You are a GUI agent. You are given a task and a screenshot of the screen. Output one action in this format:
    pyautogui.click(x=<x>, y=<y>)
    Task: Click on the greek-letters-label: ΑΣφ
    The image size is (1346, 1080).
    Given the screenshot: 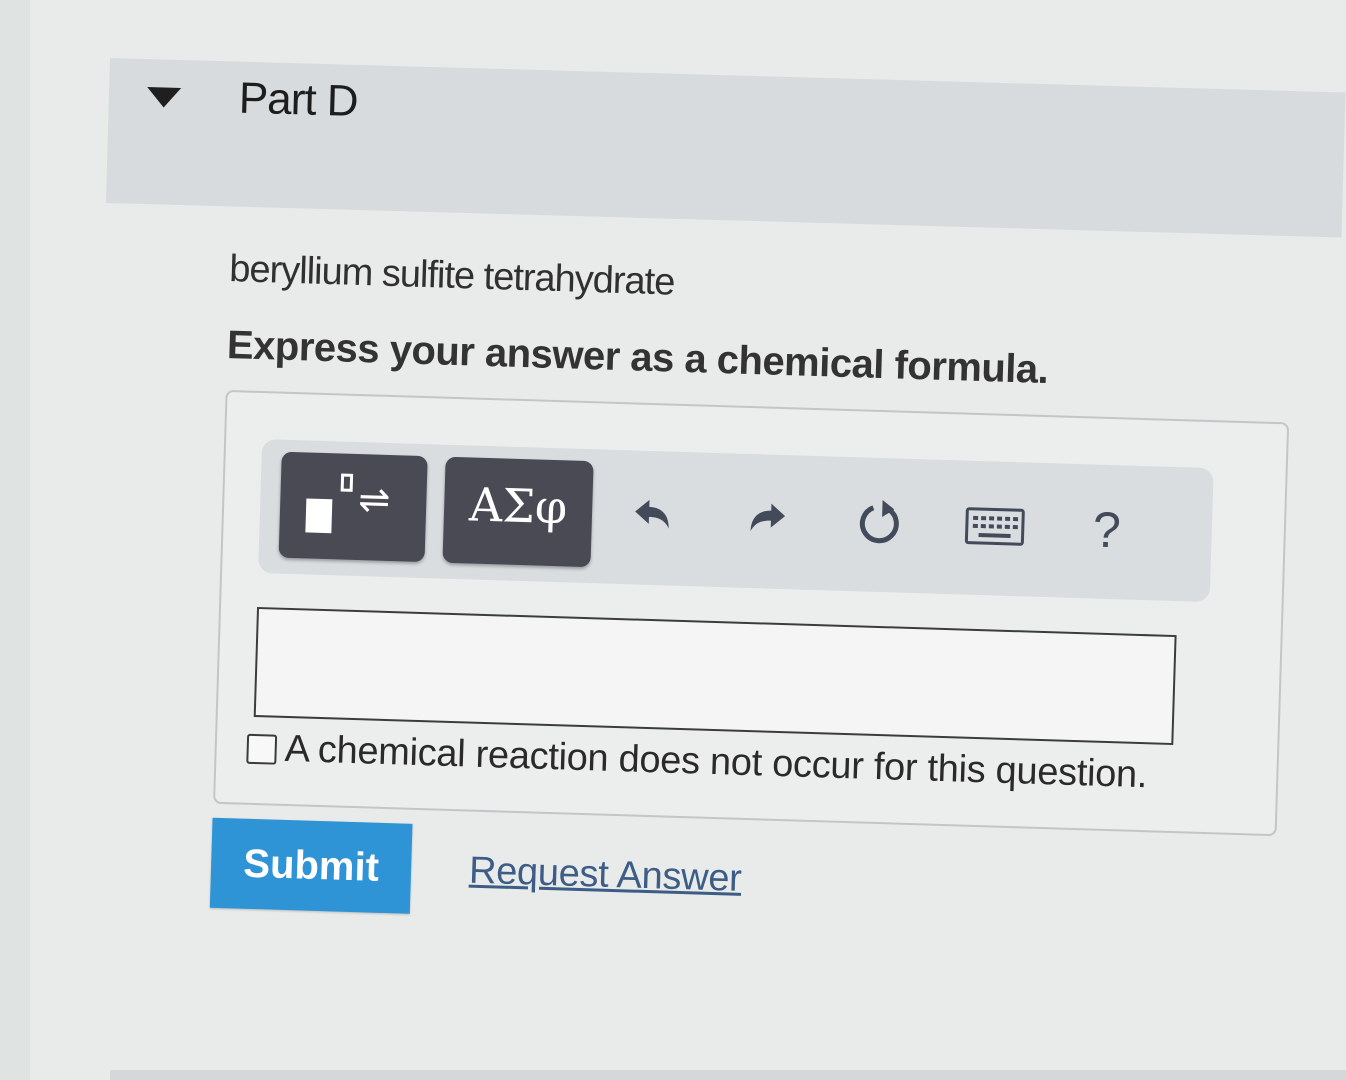 What is the action you would take?
    pyautogui.click(x=518, y=506)
    